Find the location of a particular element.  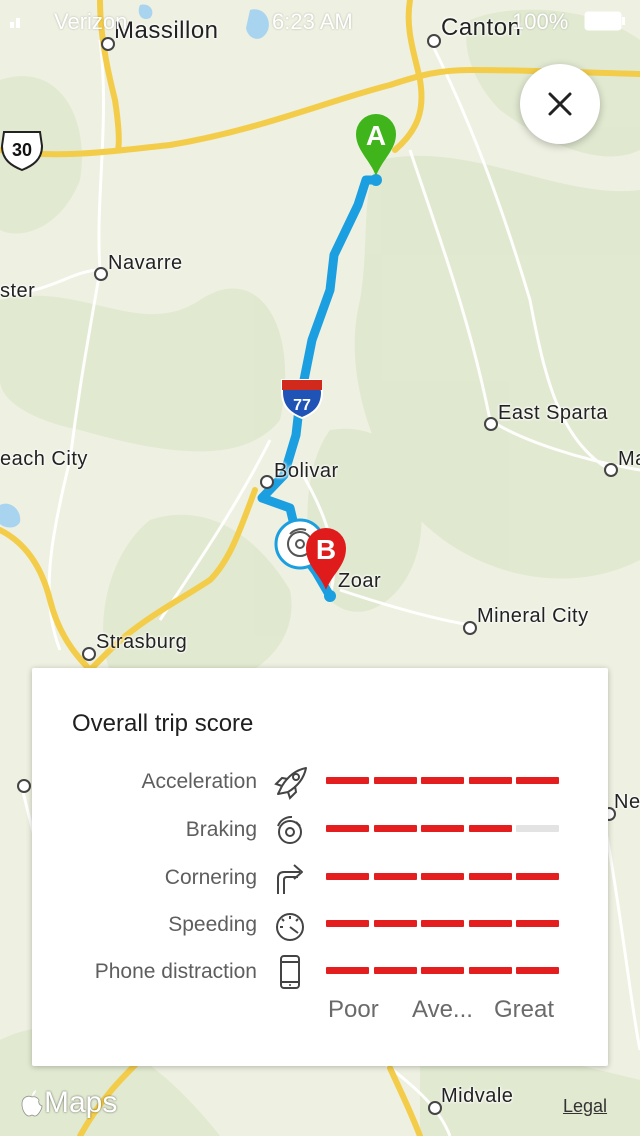

score-row-braking: Braking is located at coordinates (320, 830).